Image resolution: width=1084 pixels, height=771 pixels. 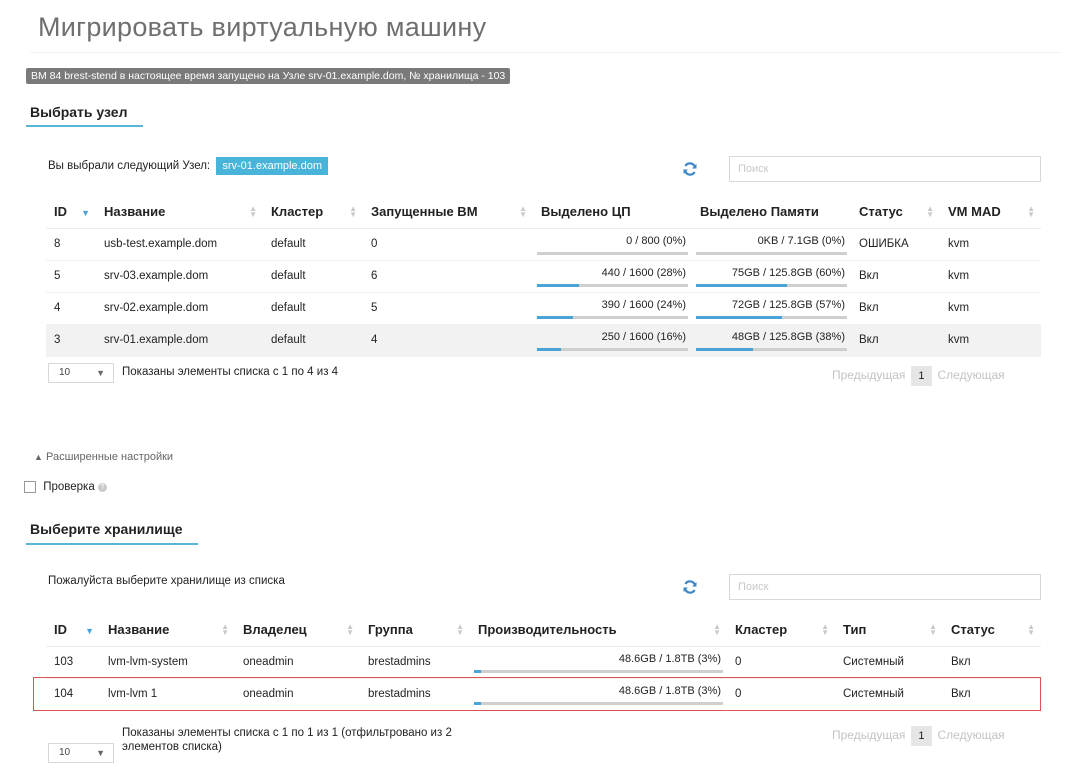 What do you see at coordinates (771, 212) in the screenshot?
I see `col-memory: Выделено Памяти` at bounding box center [771, 212].